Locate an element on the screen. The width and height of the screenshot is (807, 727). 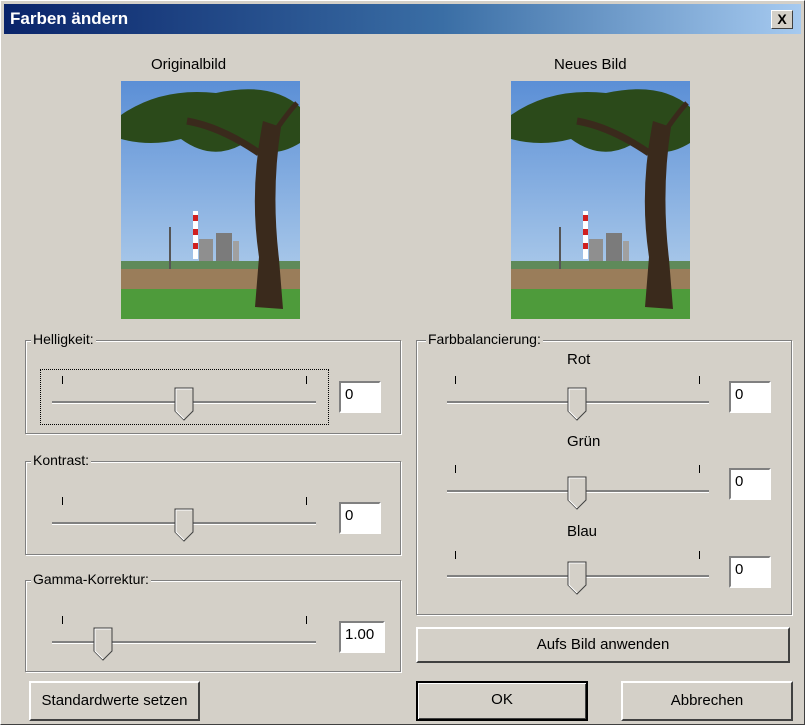
red-tick-min is located at coordinates (455, 380).